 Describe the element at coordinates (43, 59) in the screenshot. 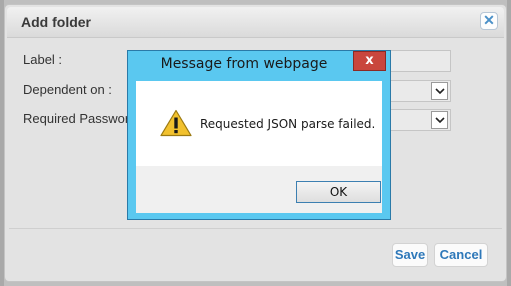

I see `label-field-label: Label :` at that location.